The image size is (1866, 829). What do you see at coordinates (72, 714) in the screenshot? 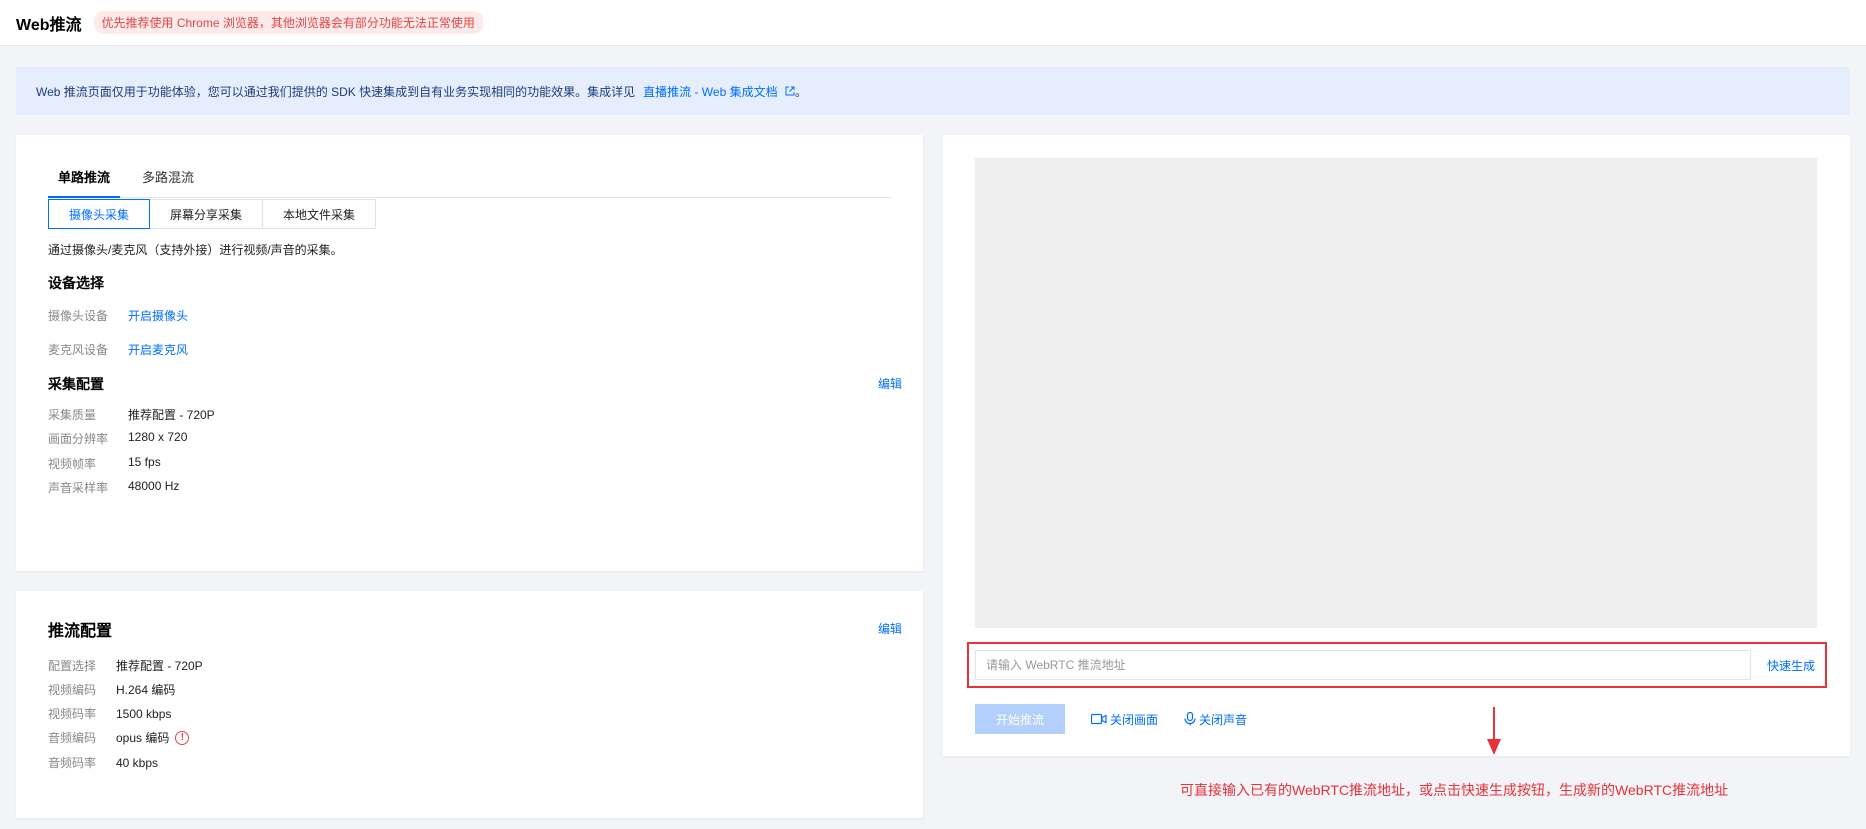
I see `video-bitrate-label: 视频码率` at bounding box center [72, 714].